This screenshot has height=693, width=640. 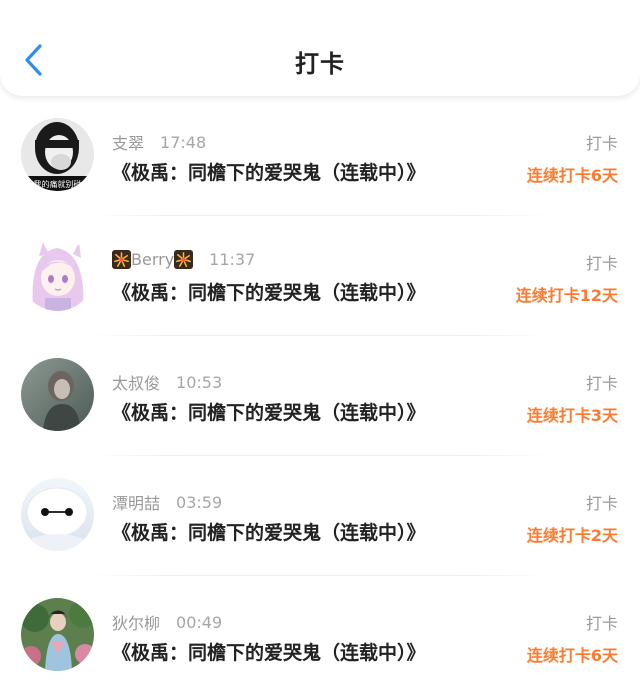 I want to click on user-line: 太叔俊 10:53, so click(x=167, y=382).